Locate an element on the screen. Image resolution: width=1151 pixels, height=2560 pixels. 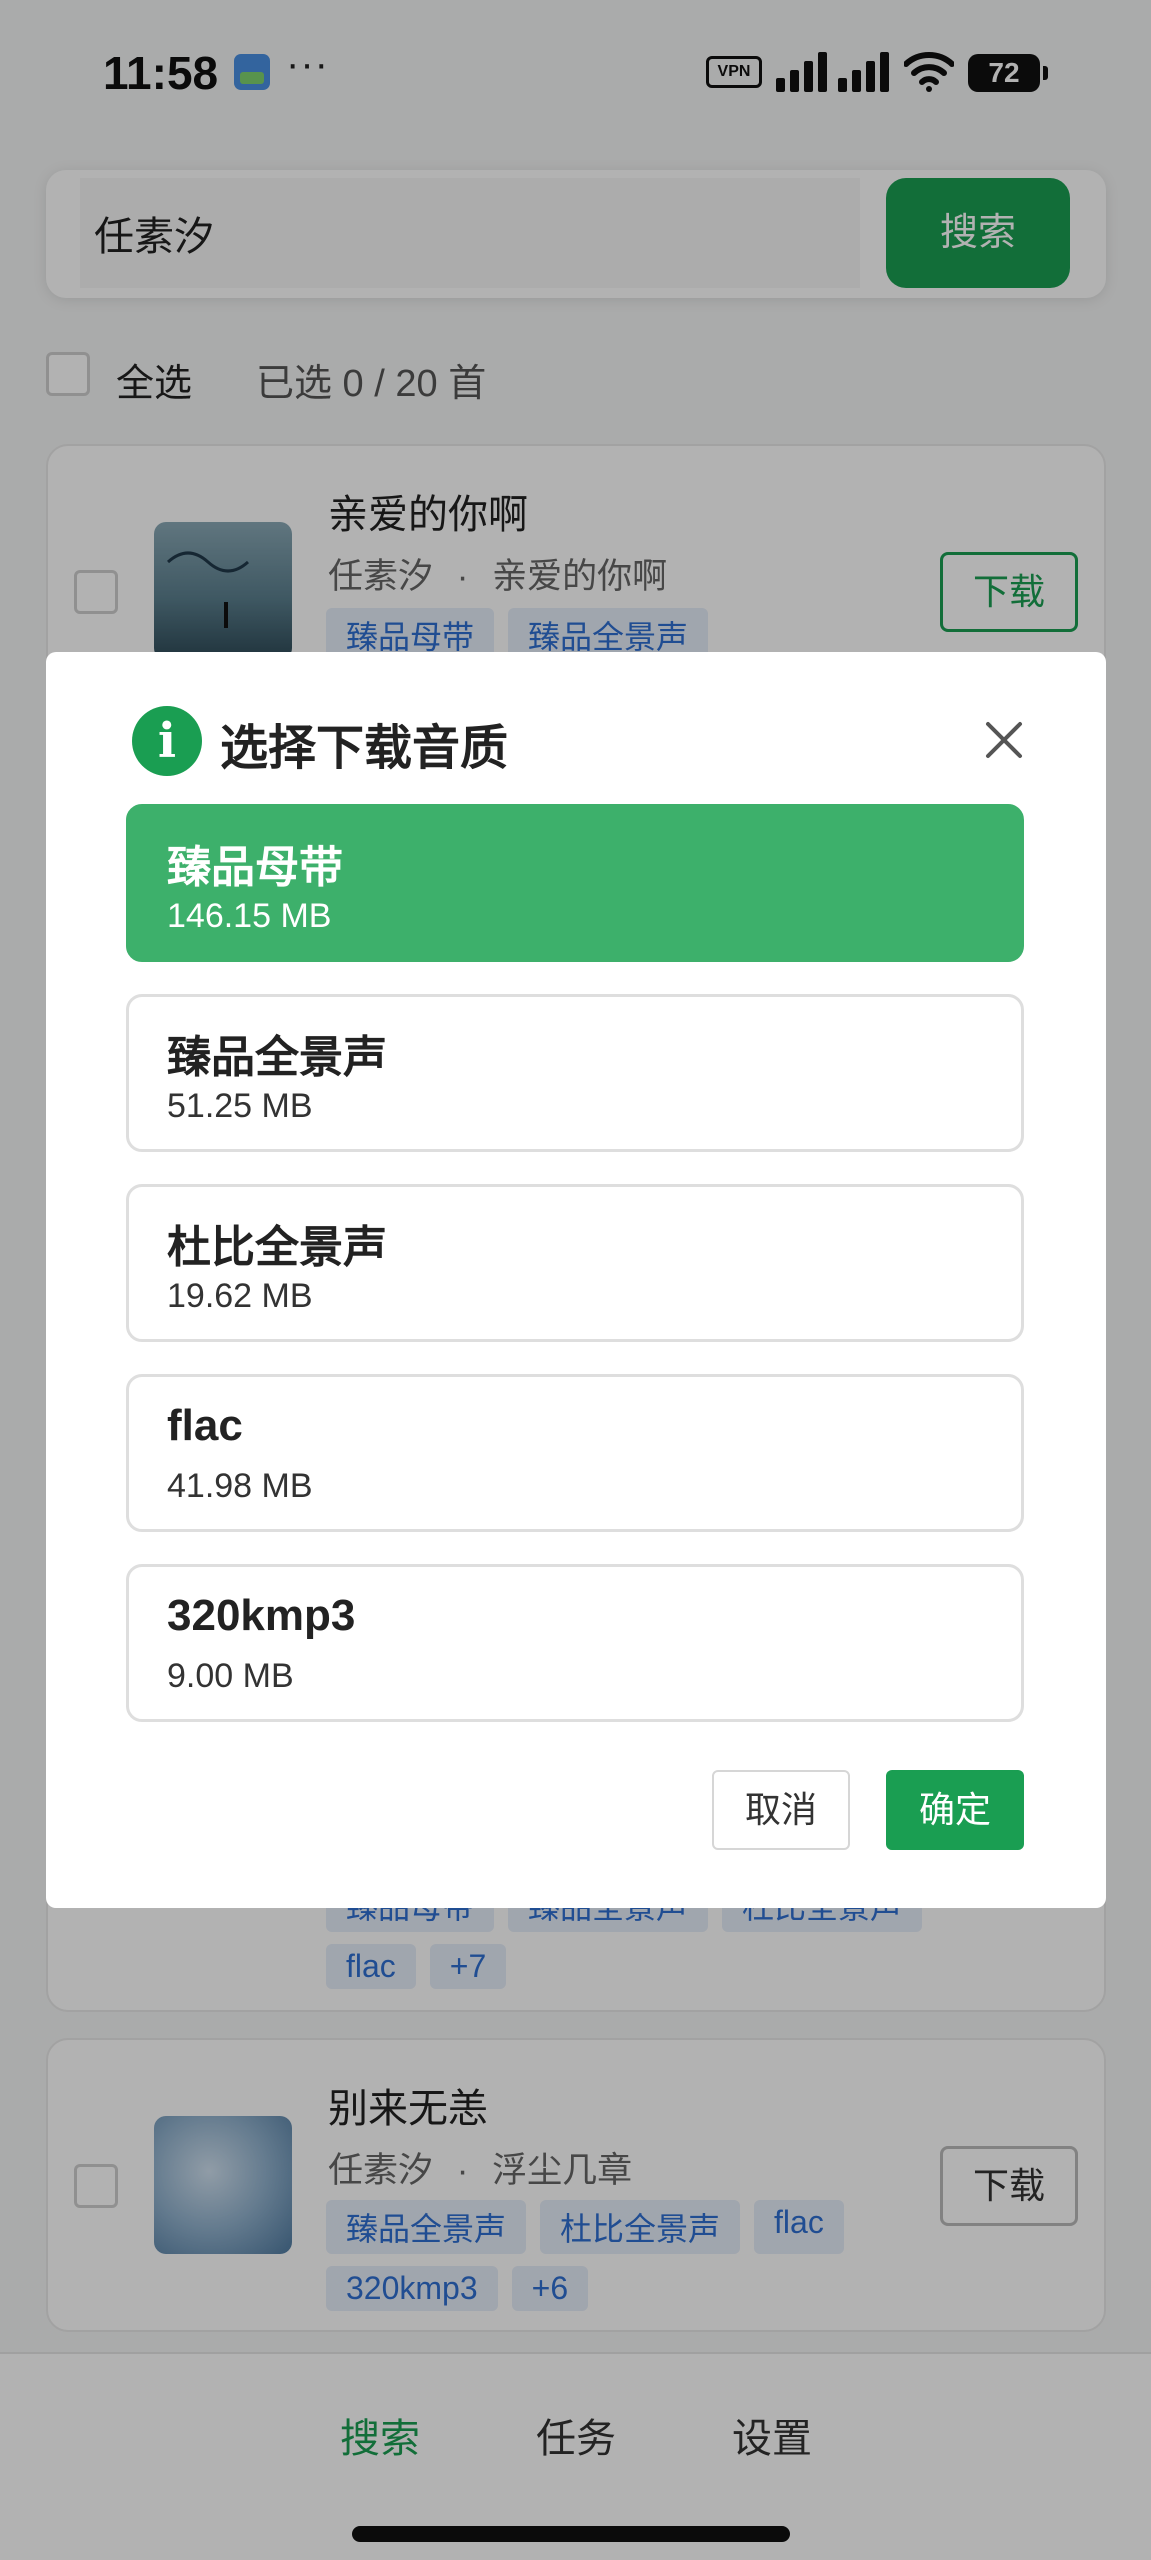
quality-name: flac is located at coordinates (205, 1425).